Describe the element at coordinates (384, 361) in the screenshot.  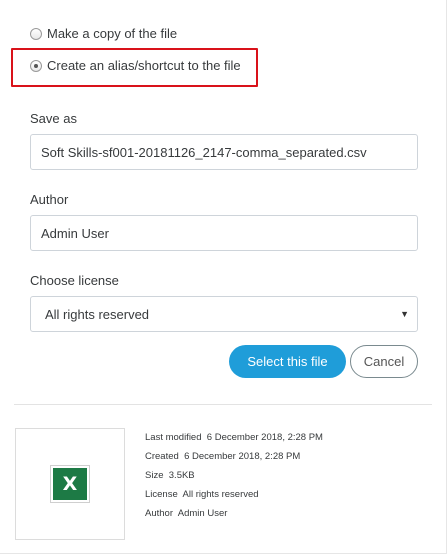
I see `cancel-button: Cancel` at that location.